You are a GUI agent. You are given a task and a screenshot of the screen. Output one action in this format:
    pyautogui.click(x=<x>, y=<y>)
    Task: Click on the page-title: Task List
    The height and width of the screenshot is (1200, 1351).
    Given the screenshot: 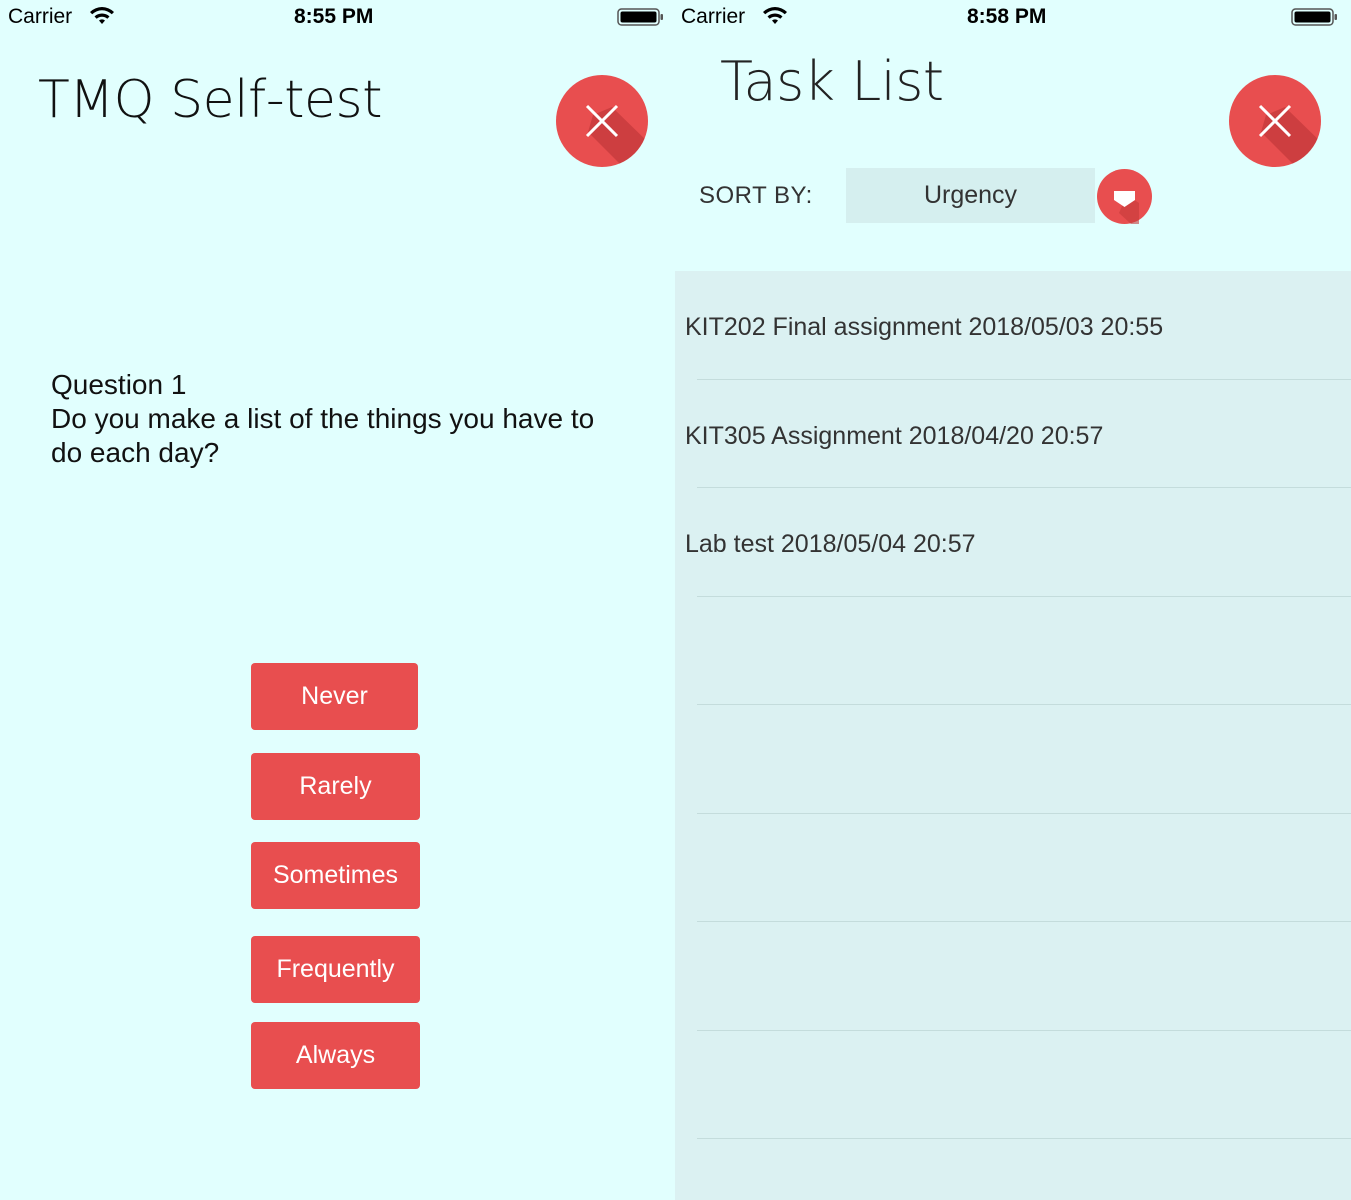 What is the action you would take?
    pyautogui.click(x=832, y=81)
    